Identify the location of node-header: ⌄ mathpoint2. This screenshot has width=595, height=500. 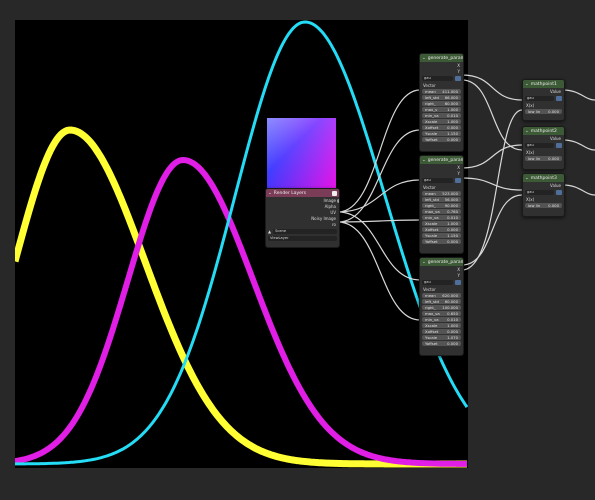
(543, 131).